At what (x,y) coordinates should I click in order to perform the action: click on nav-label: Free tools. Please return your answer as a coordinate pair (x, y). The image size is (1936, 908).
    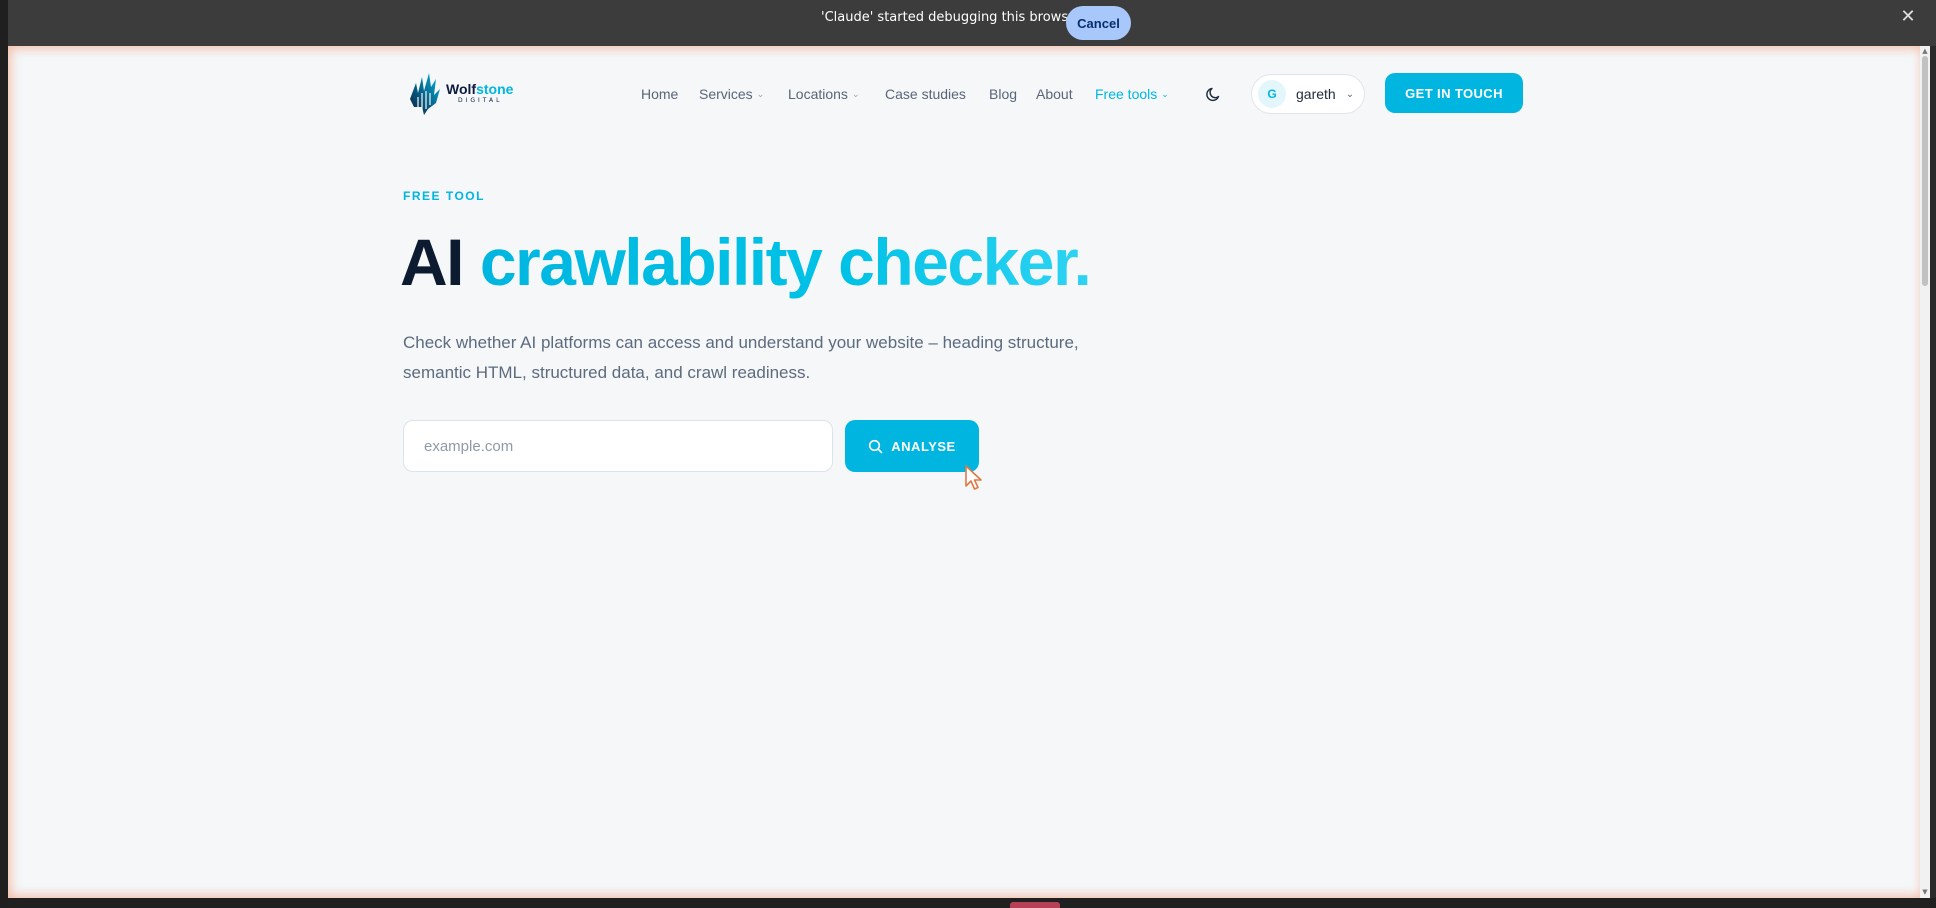
    Looking at the image, I should click on (1126, 94).